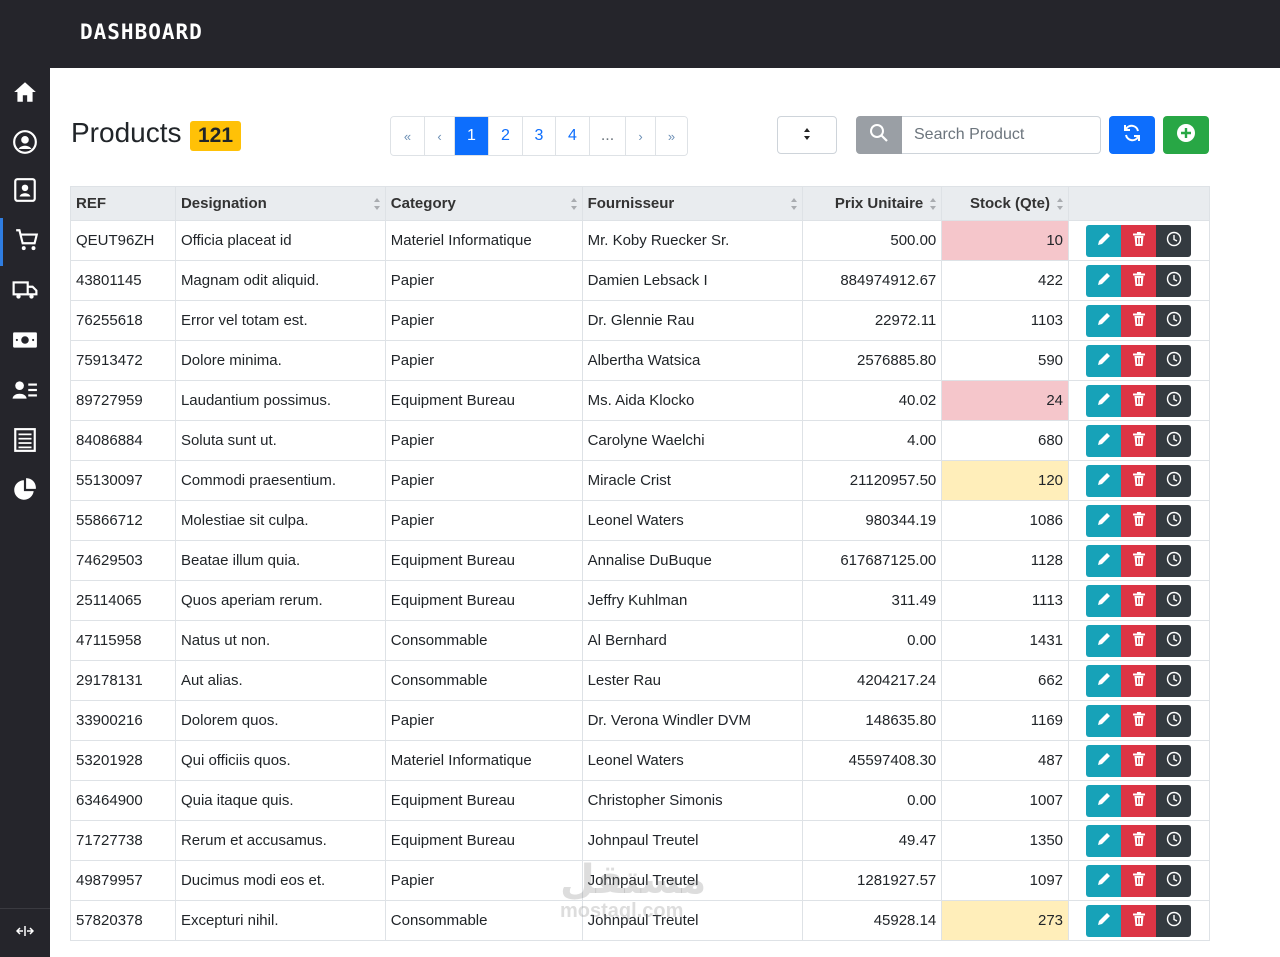 The height and width of the screenshot is (957, 1280). What do you see at coordinates (25, 292) in the screenshot?
I see `sidebar-item-deliveries` at bounding box center [25, 292].